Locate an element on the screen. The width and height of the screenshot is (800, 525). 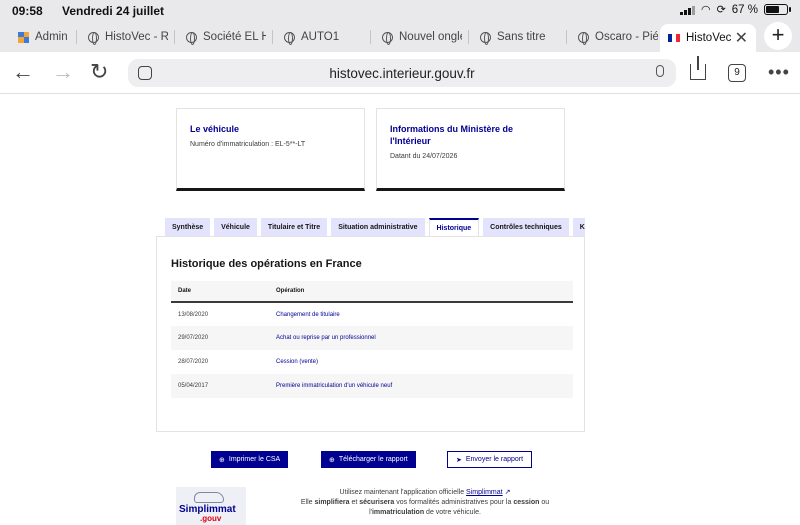
table-row: 13/08/2020 Changement de titulaire is located at coordinates (372, 314).